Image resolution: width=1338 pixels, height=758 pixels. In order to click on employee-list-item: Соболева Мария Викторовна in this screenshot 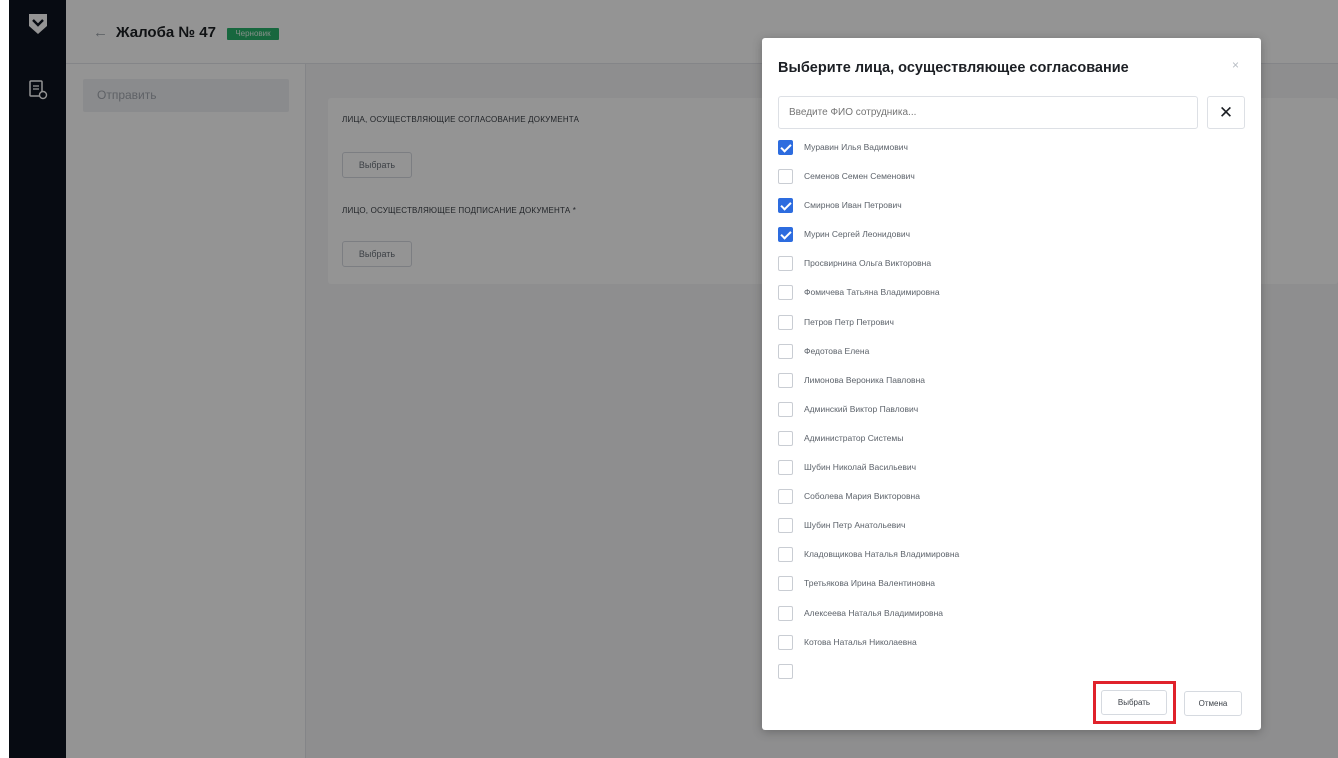, I will do `click(1013, 503)`.